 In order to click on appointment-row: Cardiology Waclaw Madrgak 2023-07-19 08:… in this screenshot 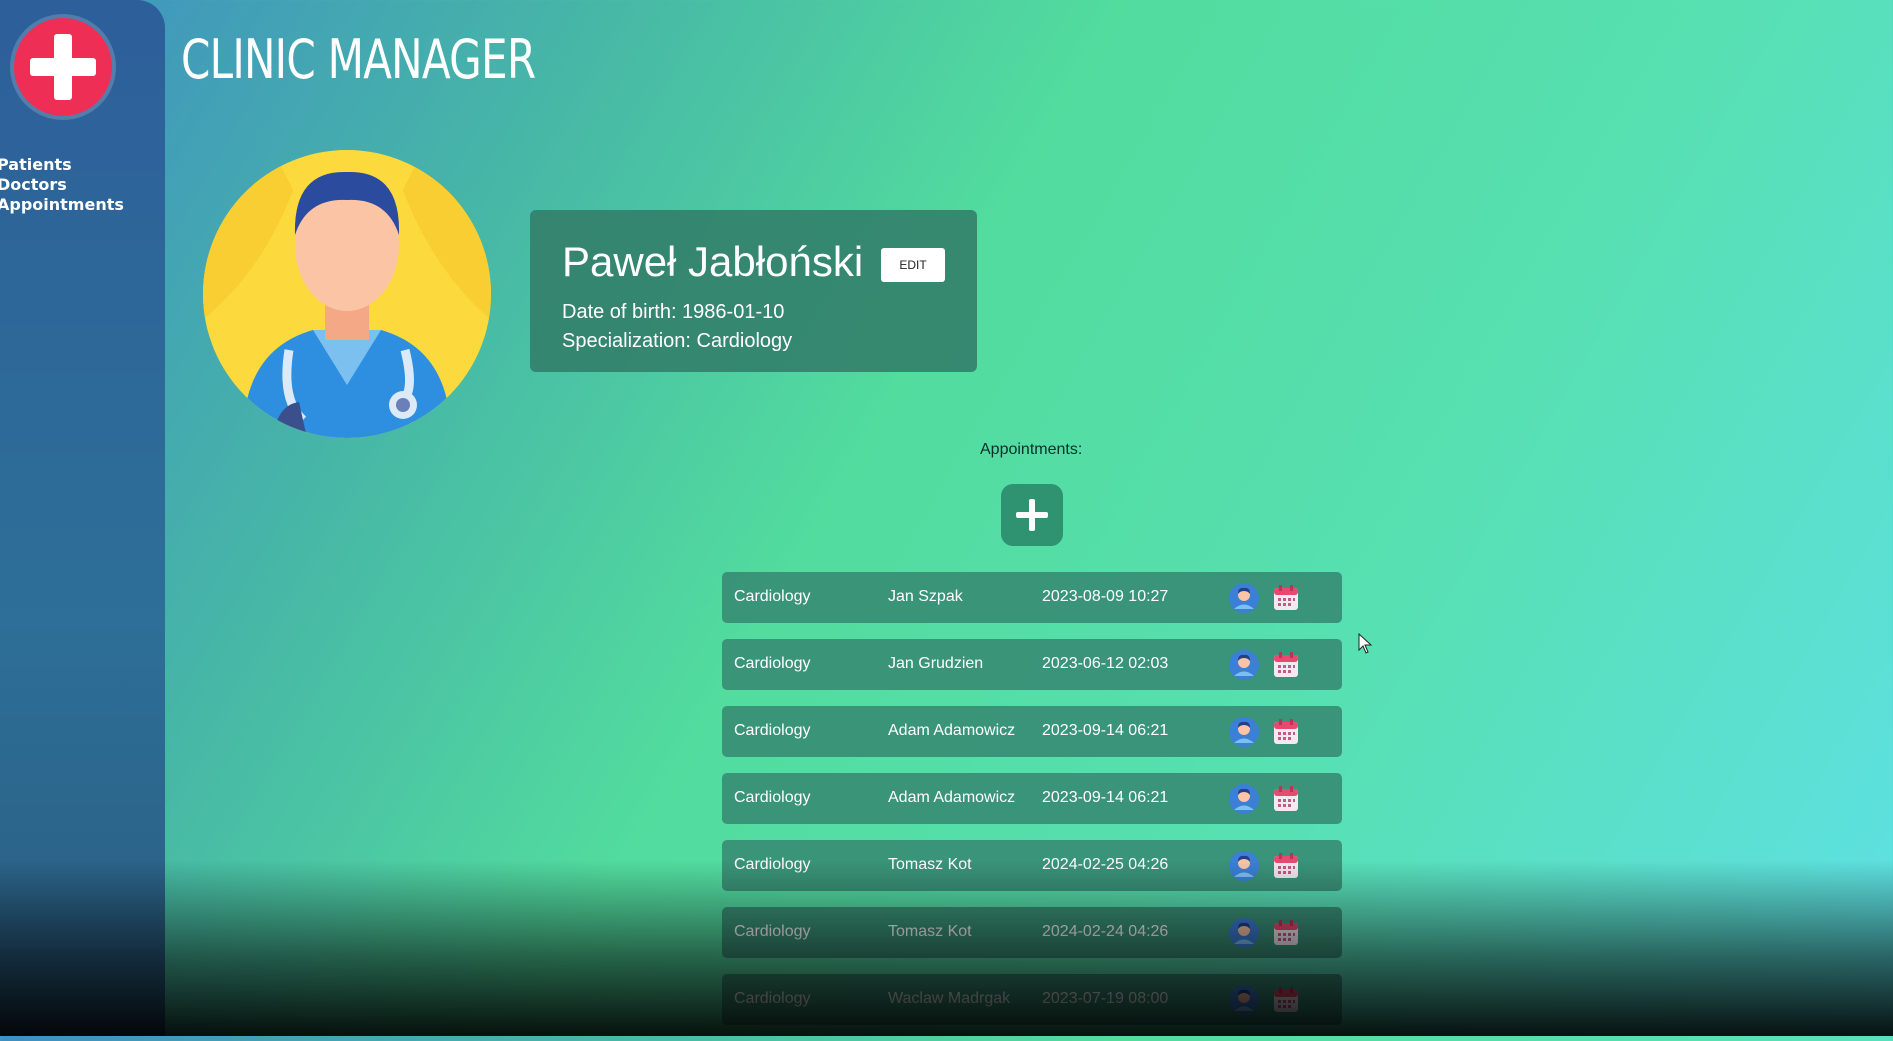, I will do `click(1032, 999)`.